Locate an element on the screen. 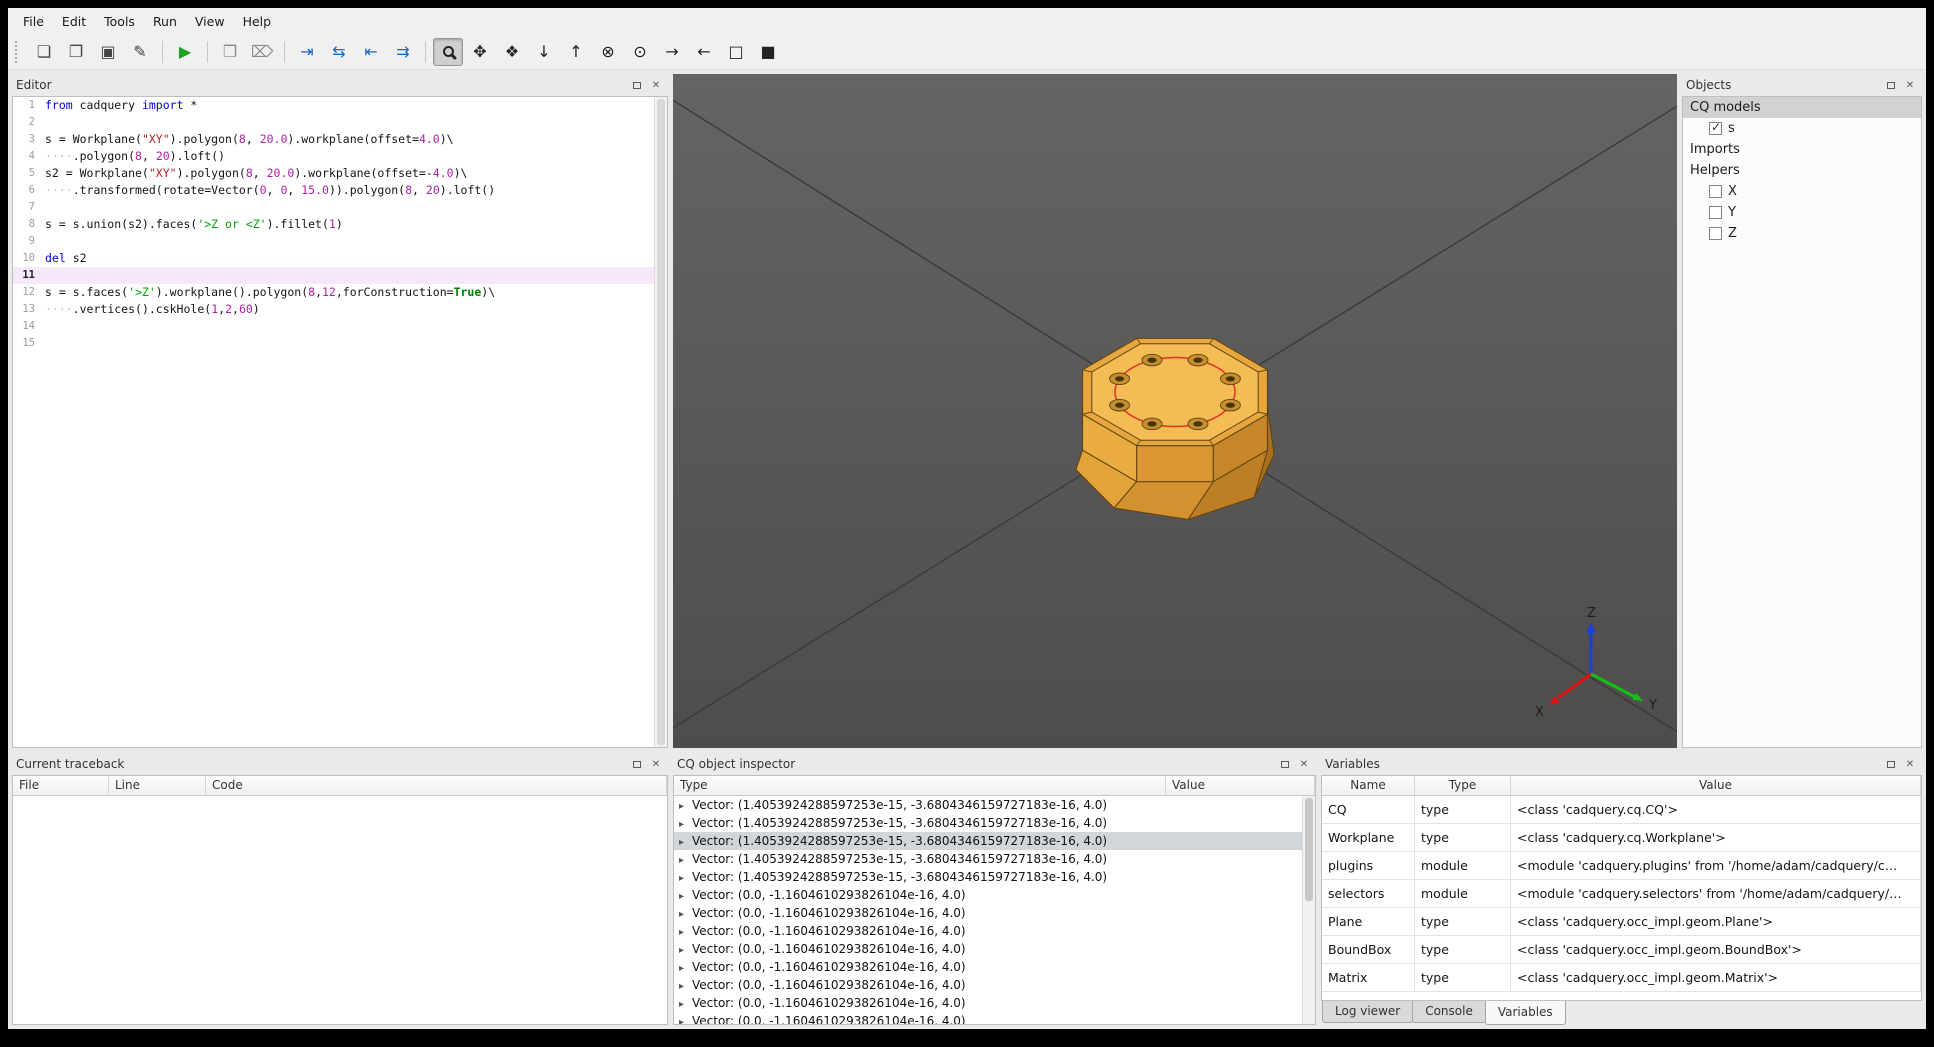 This screenshot has height=1047, width=1934. render-icon: ▶ is located at coordinates (185, 52).